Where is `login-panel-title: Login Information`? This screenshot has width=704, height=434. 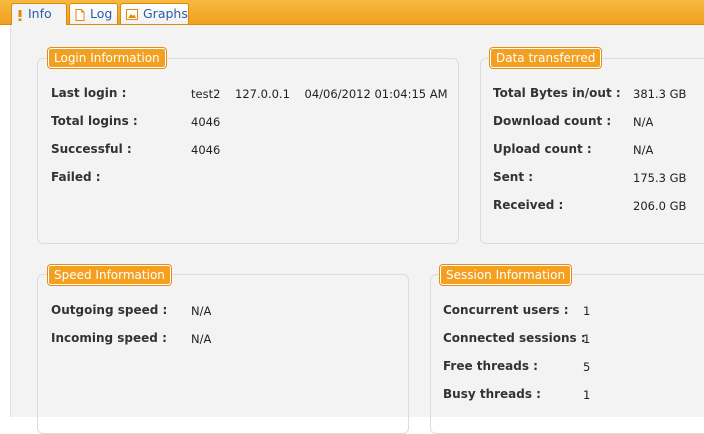
login-panel-title: Login Information is located at coordinates (107, 58).